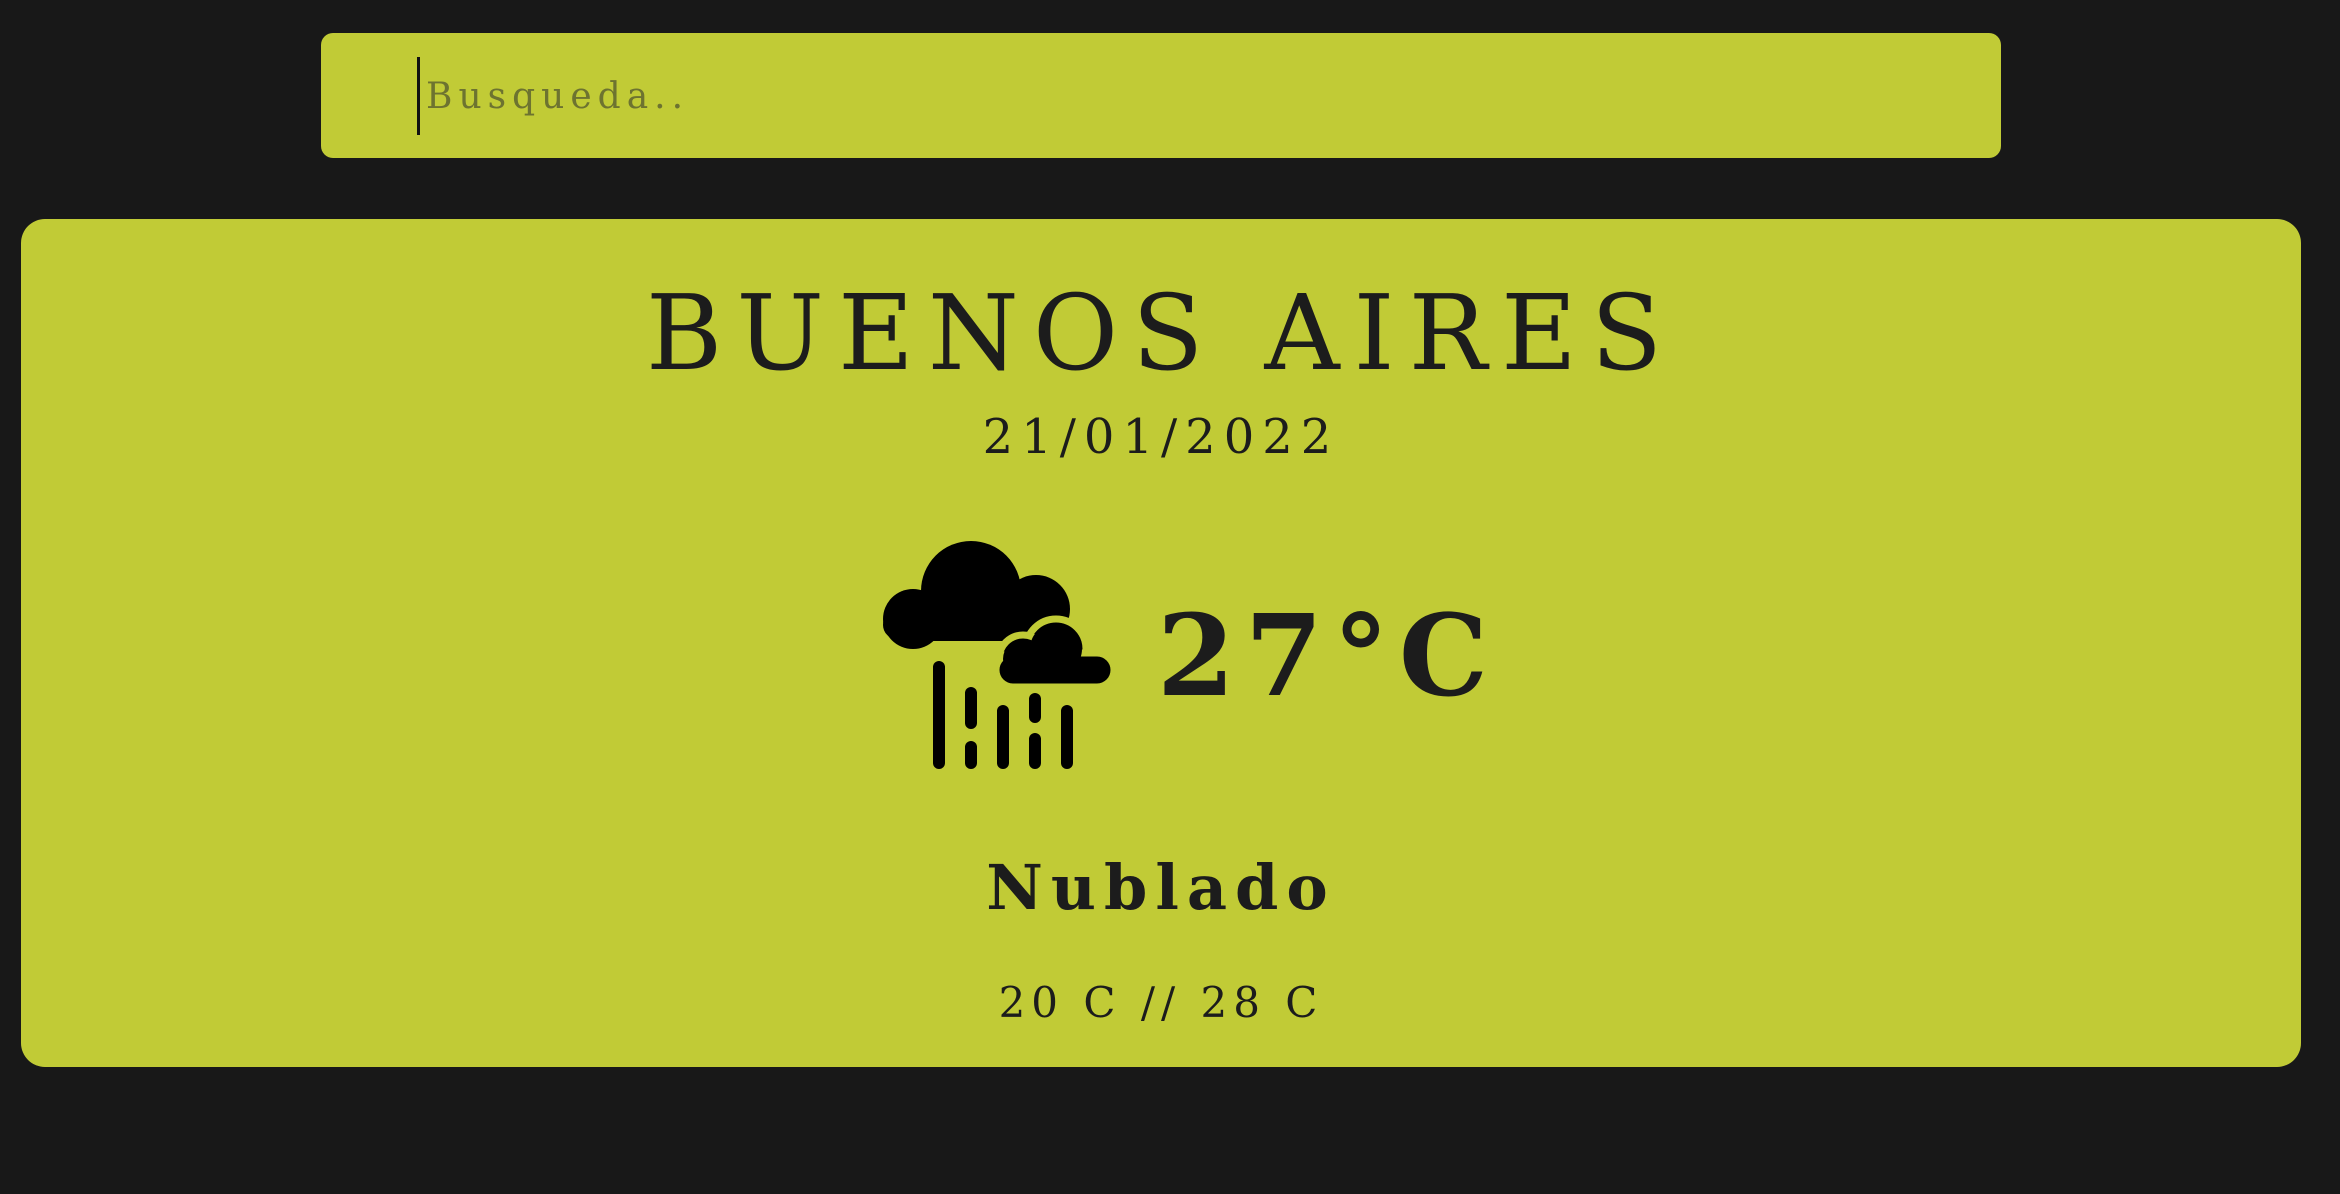  Describe the element at coordinates (1171, 96) in the screenshot. I see `search-input` at that location.